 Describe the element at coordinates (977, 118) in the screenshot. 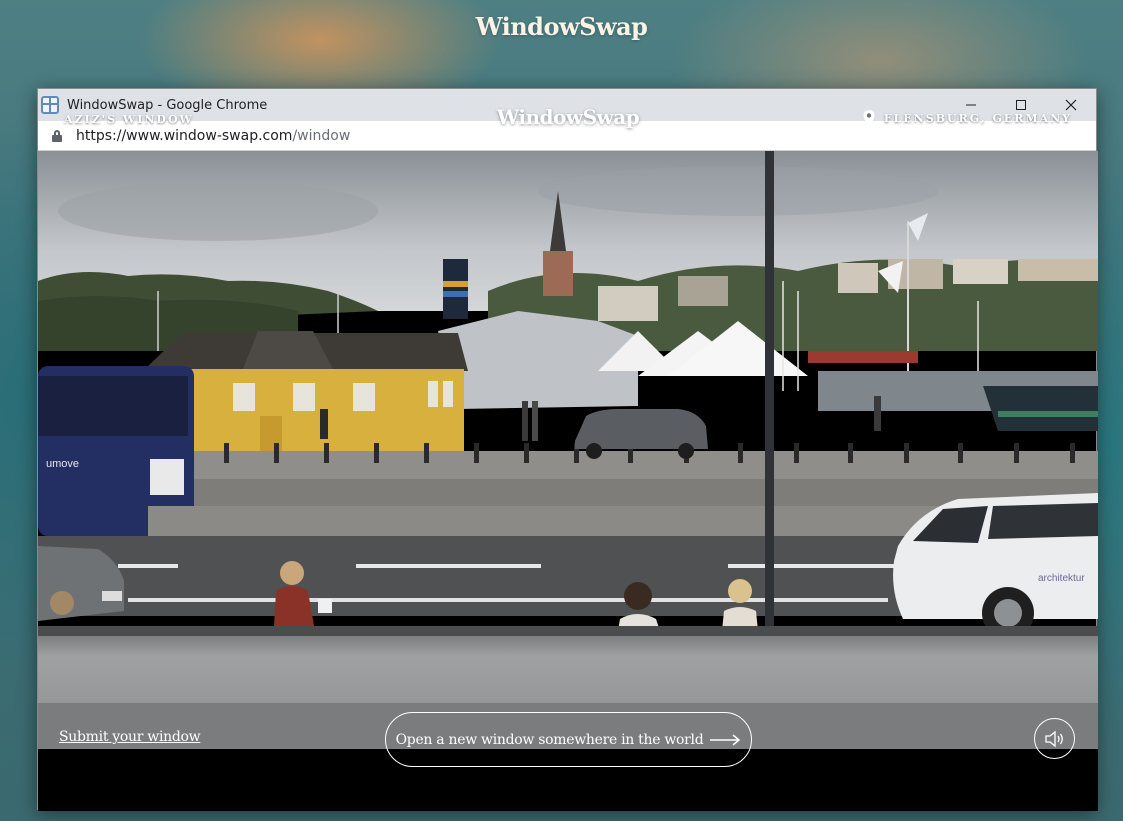

I see `location-text: FLENSBURG, GERMANY` at that location.